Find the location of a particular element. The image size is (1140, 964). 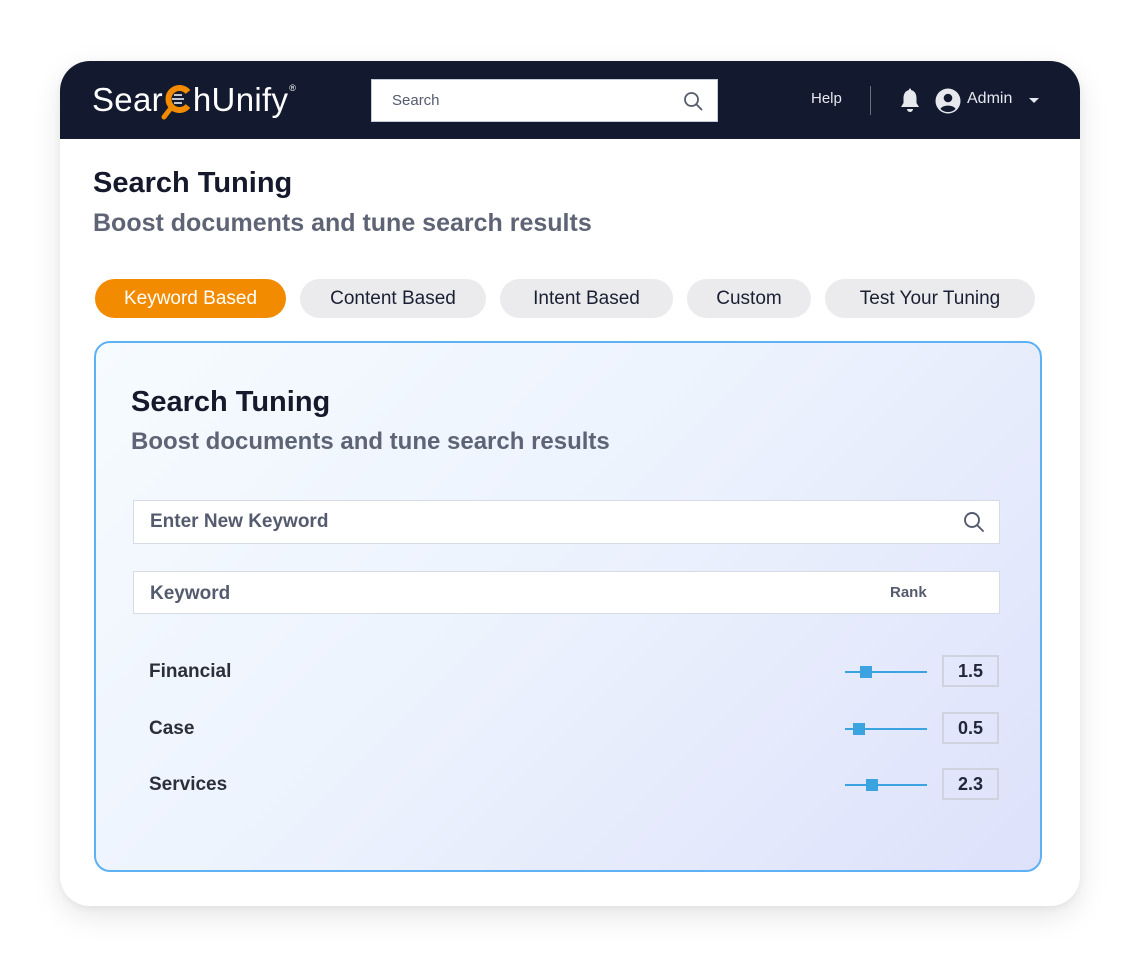

keyword-name: Financial is located at coordinates (190, 671).